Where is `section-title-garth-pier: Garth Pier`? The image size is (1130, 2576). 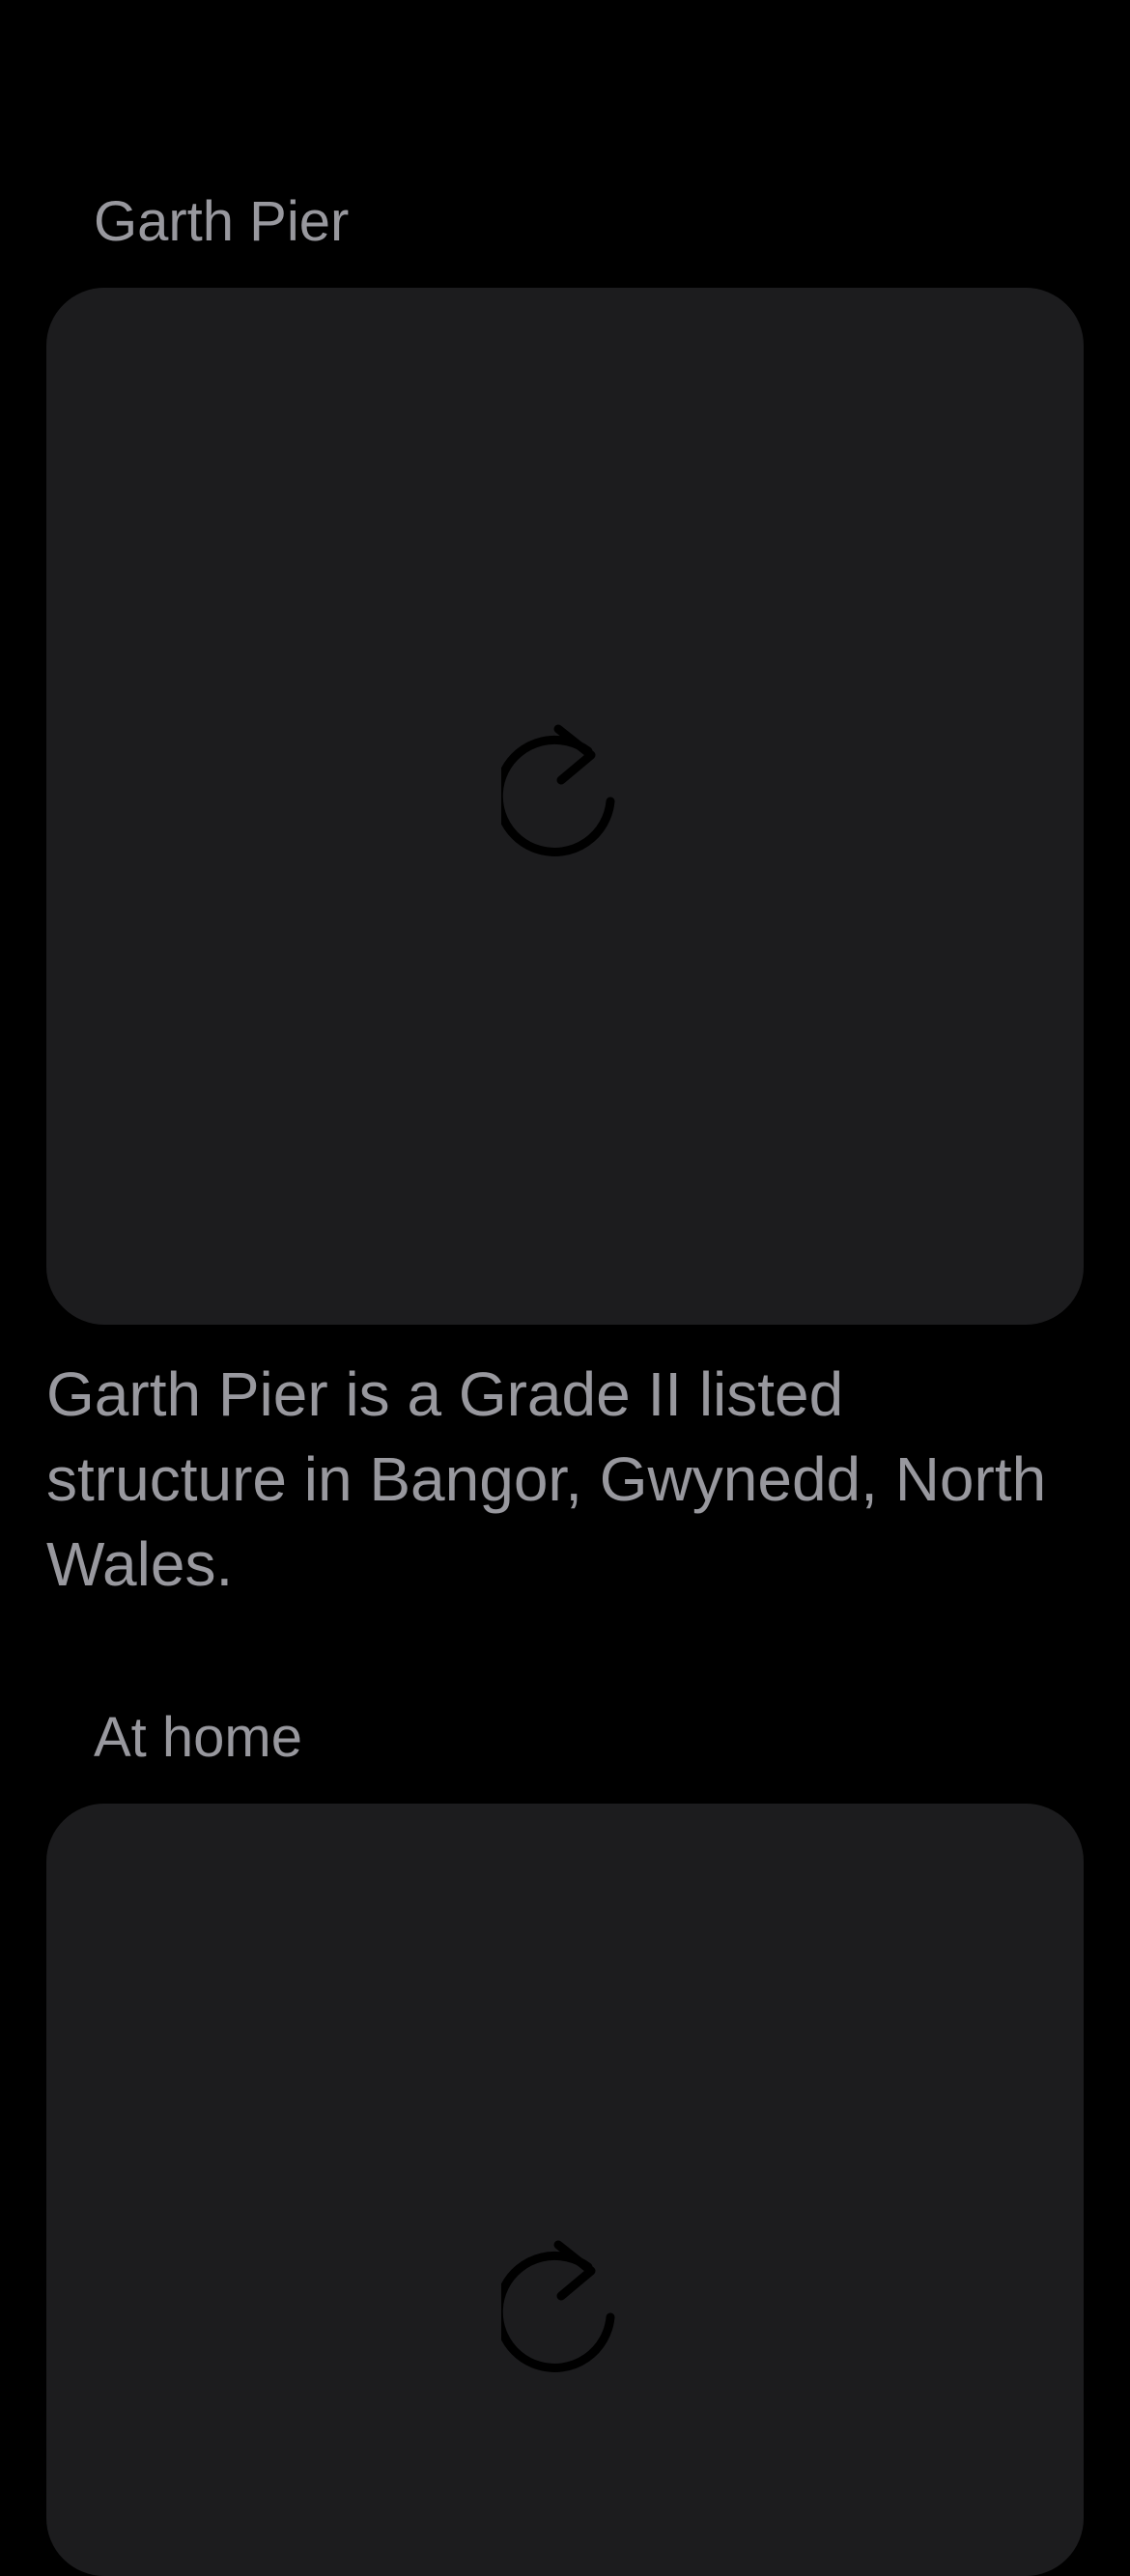 section-title-garth-pier: Garth Pier is located at coordinates (222, 222).